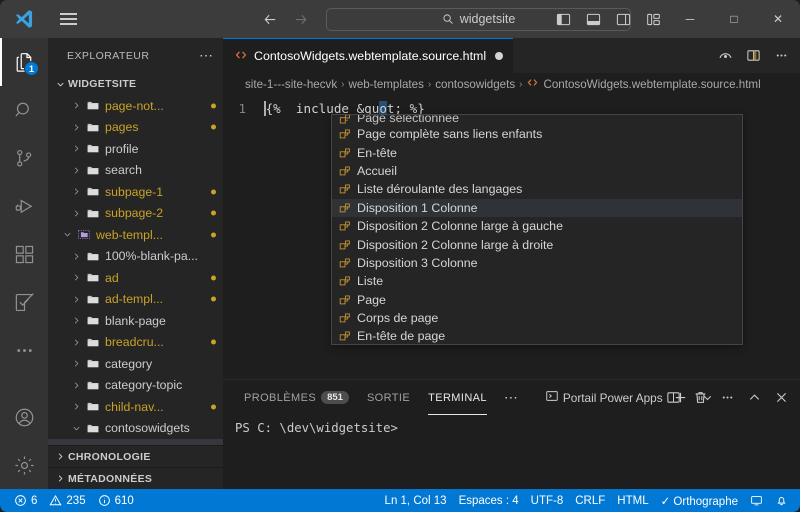 This screenshot has height=512, width=800. I want to click on tree-folder: search, so click(135, 171).